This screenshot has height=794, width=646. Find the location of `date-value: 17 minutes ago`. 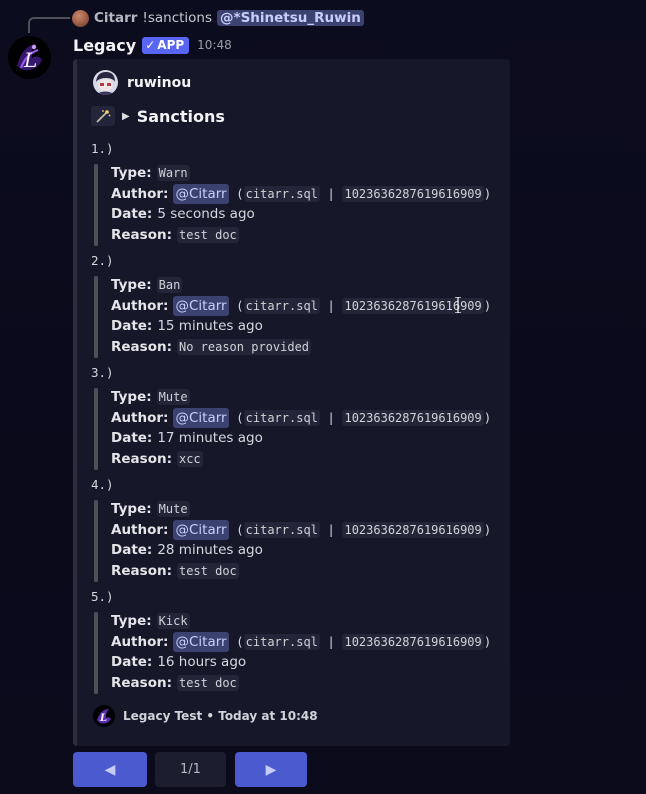

date-value: 17 minutes ago is located at coordinates (210, 438).